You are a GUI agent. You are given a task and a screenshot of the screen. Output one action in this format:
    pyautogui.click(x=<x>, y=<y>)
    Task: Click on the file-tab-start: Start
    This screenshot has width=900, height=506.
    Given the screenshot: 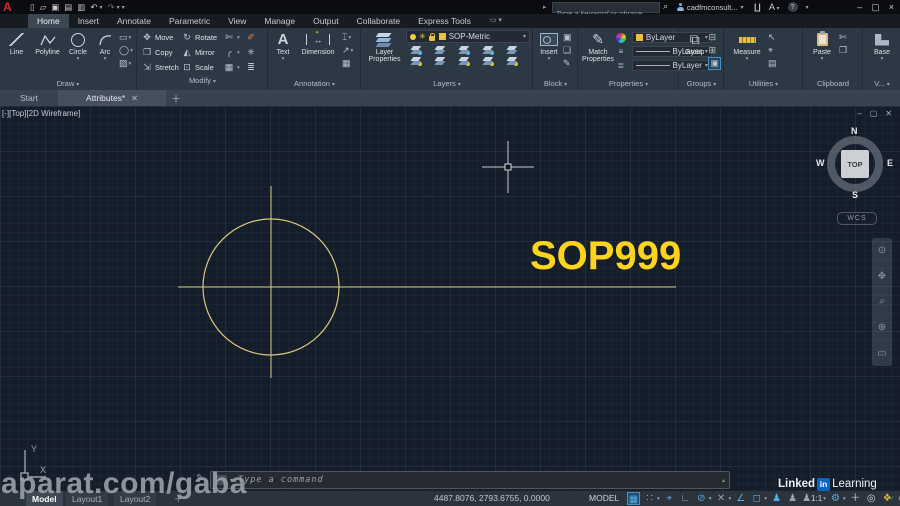 What is the action you would take?
    pyautogui.click(x=29, y=98)
    